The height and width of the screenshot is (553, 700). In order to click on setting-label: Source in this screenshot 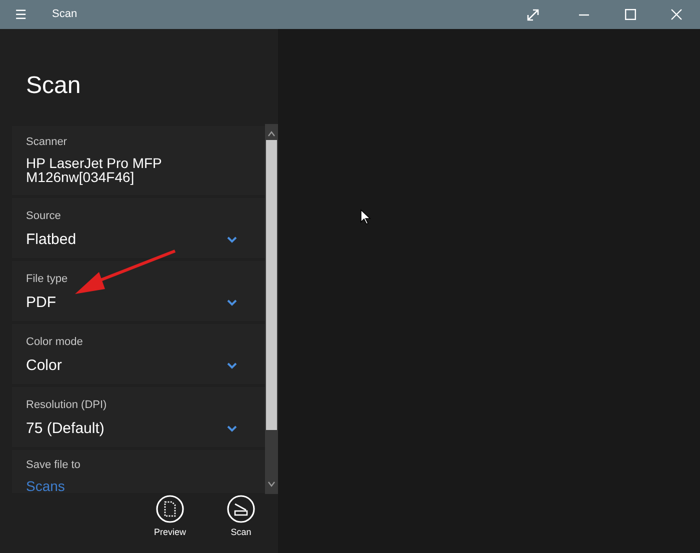, I will do `click(44, 216)`.